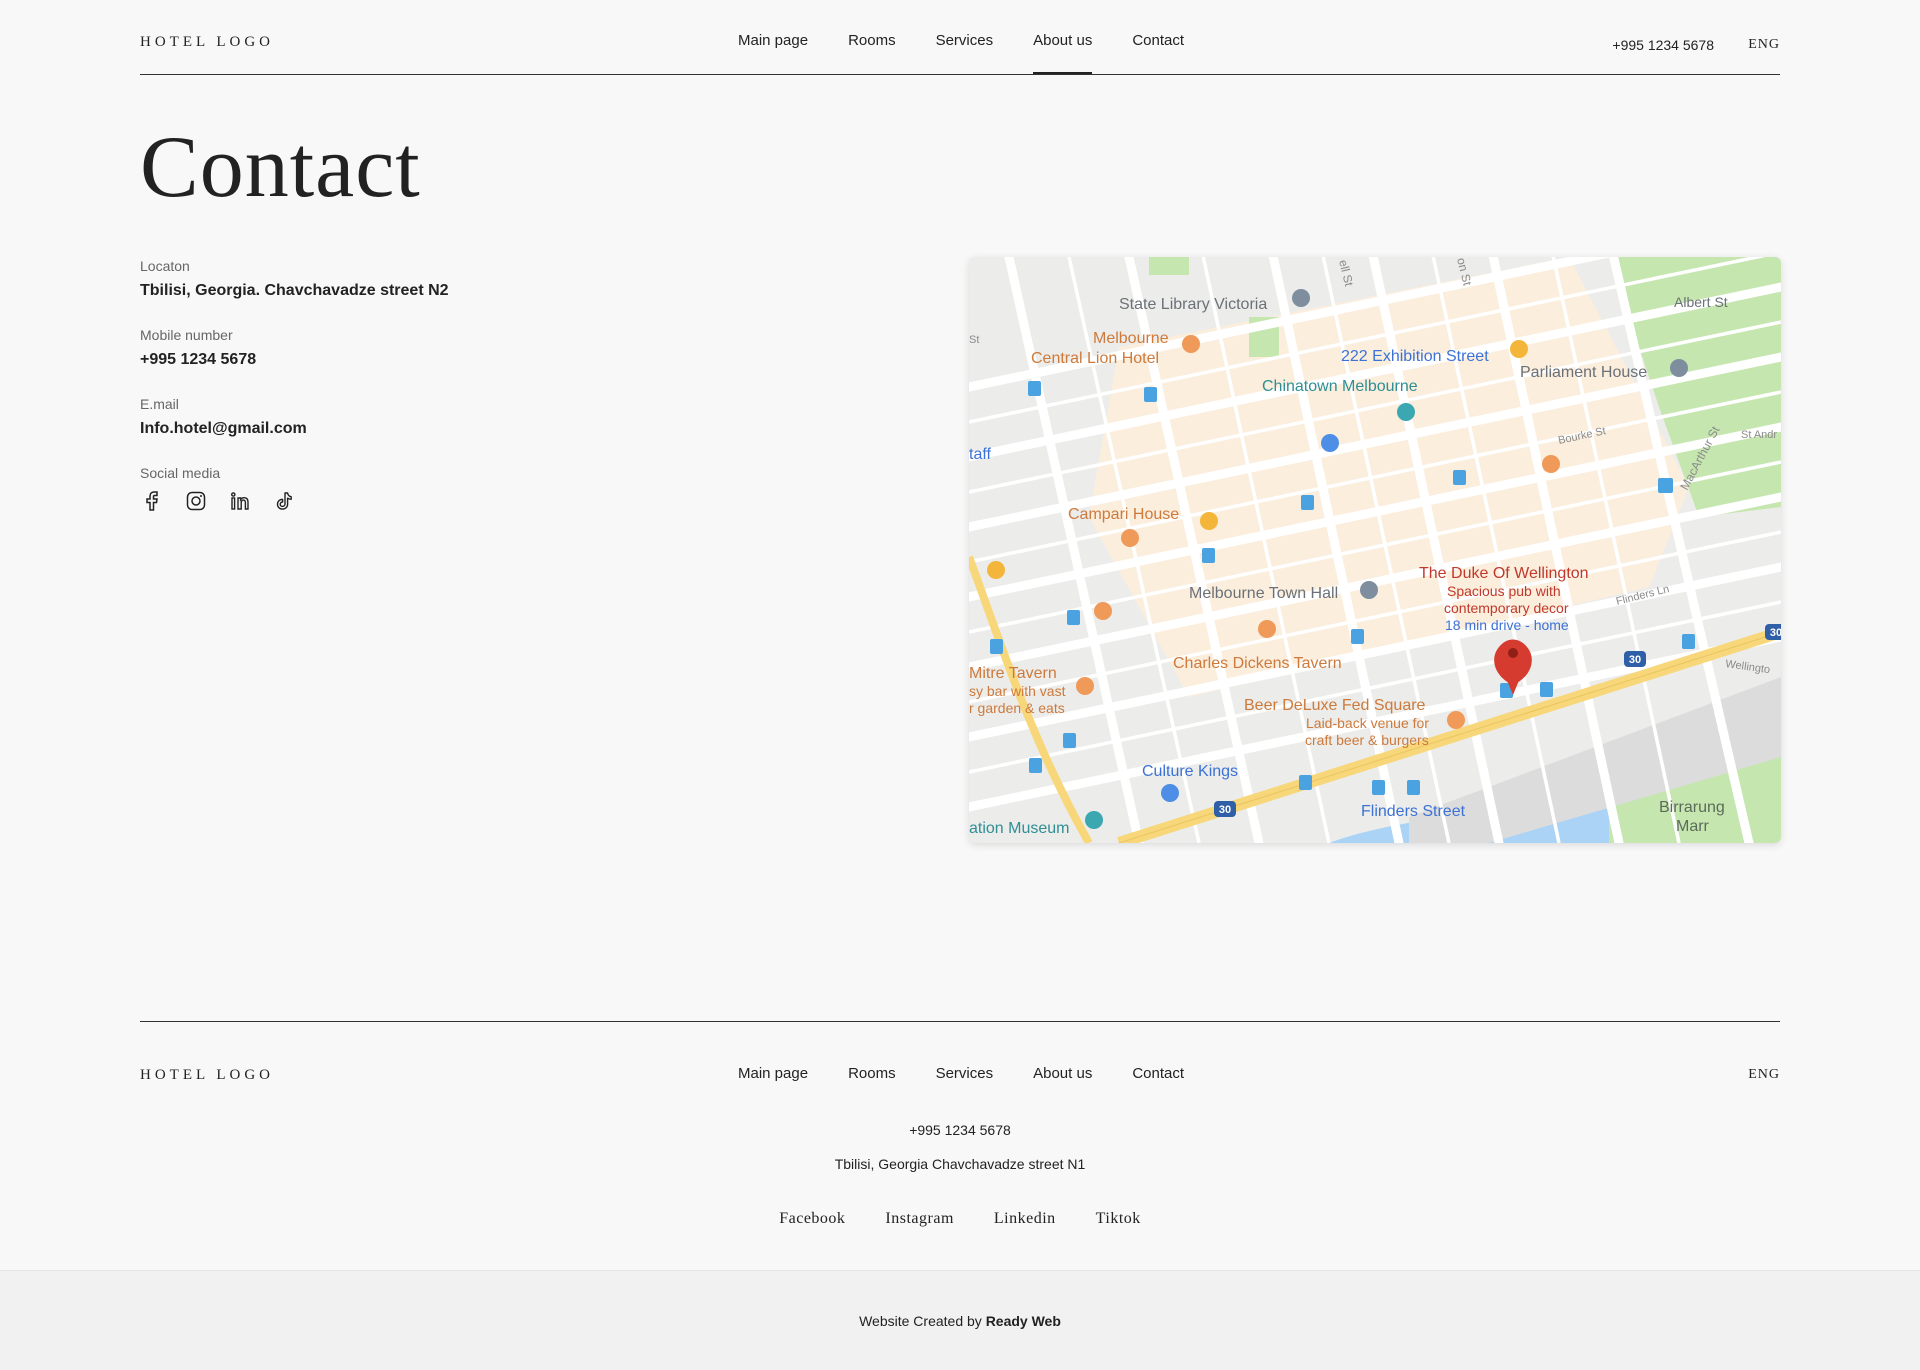 The width and height of the screenshot is (1920, 1370). What do you see at coordinates (180, 473) in the screenshot?
I see `social-label: Social media` at bounding box center [180, 473].